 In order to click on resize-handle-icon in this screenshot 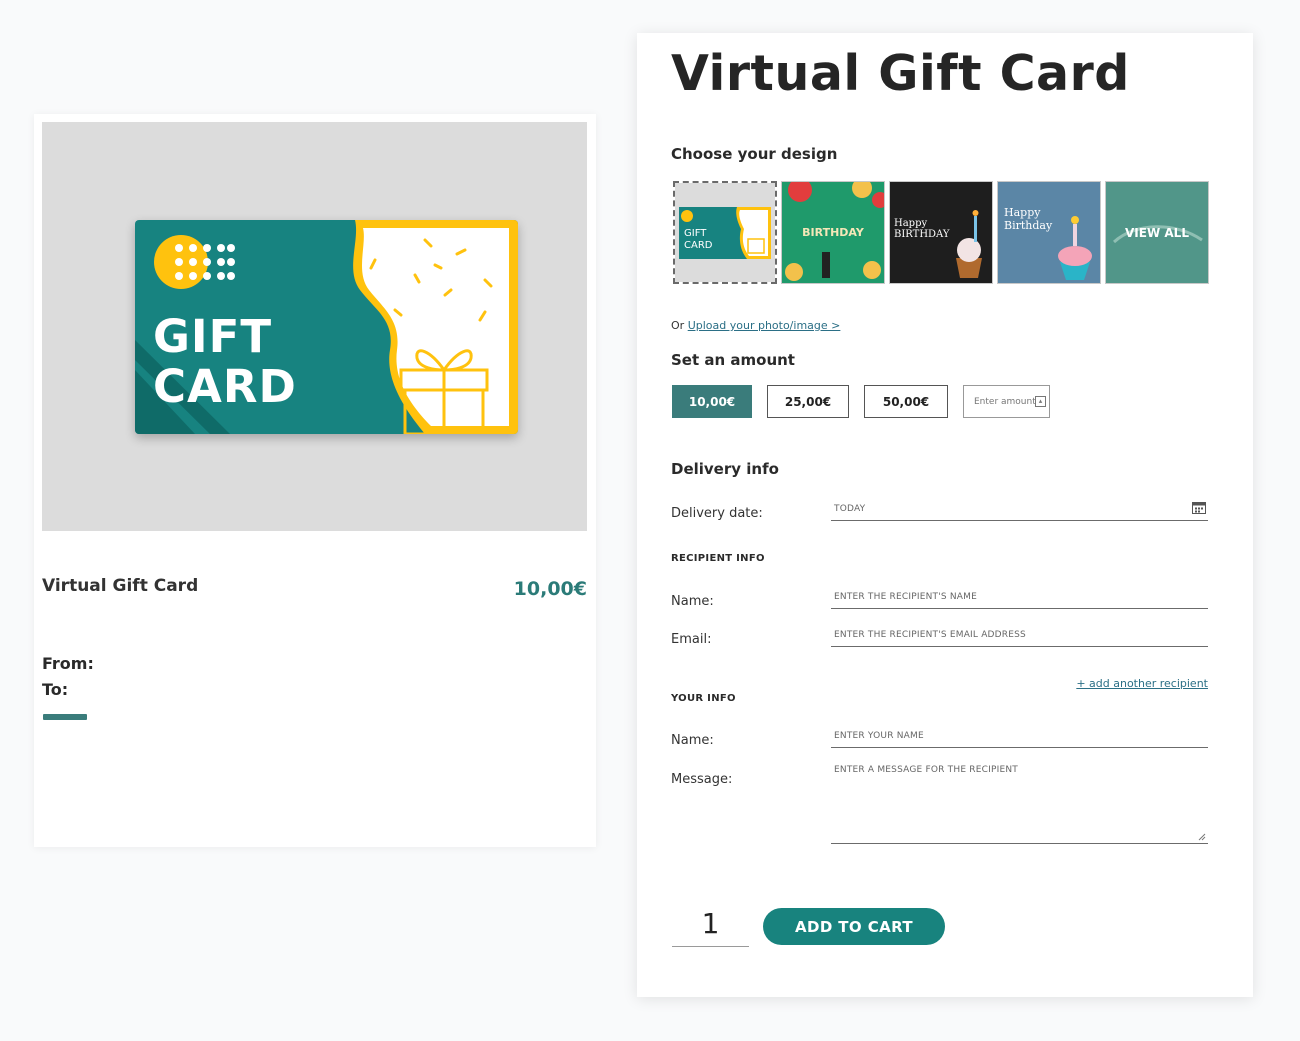, I will do `click(1202, 837)`.